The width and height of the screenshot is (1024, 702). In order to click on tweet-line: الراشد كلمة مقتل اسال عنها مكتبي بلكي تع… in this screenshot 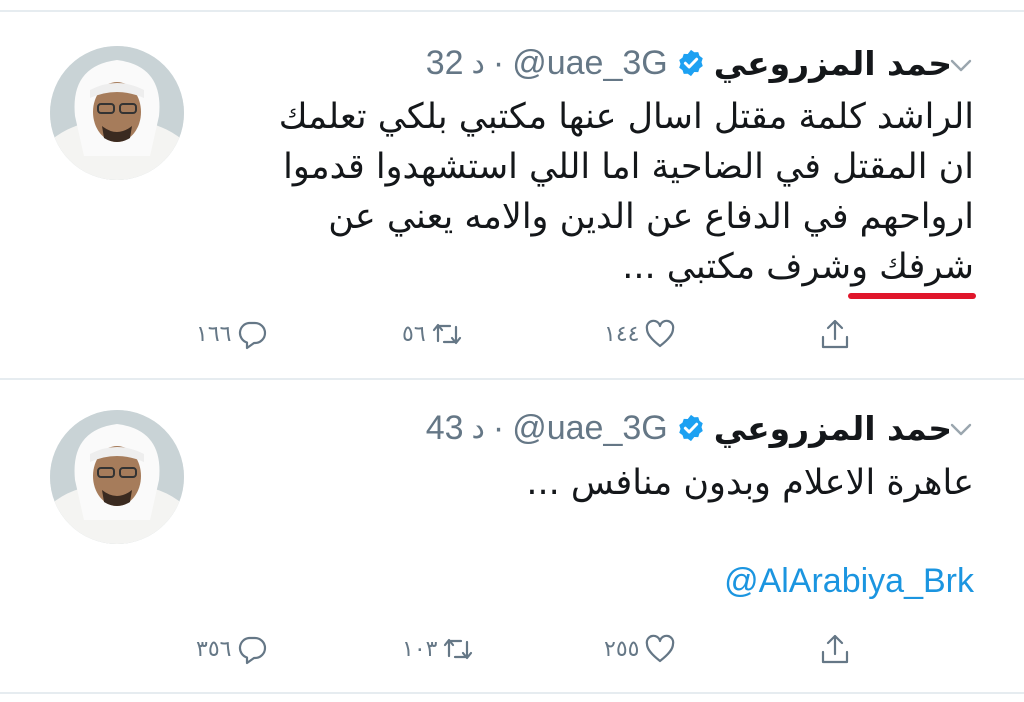, I will do `click(626, 117)`.